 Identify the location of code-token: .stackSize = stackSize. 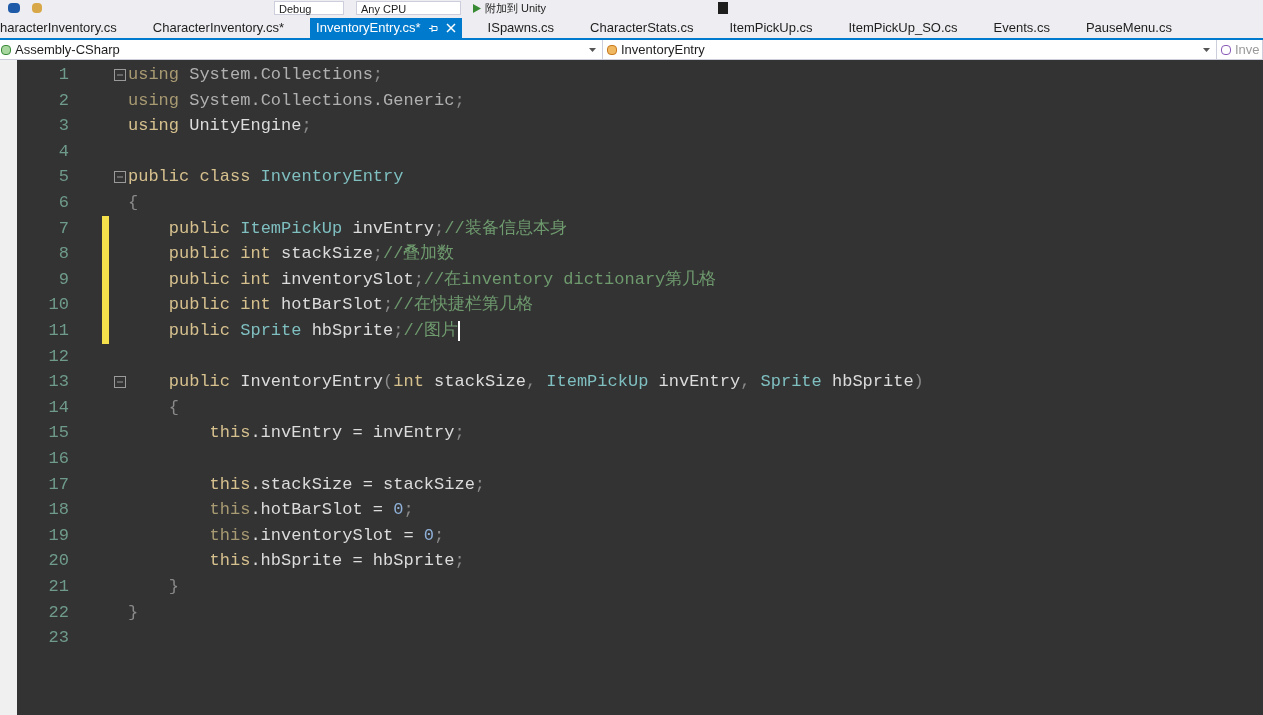
(362, 484).